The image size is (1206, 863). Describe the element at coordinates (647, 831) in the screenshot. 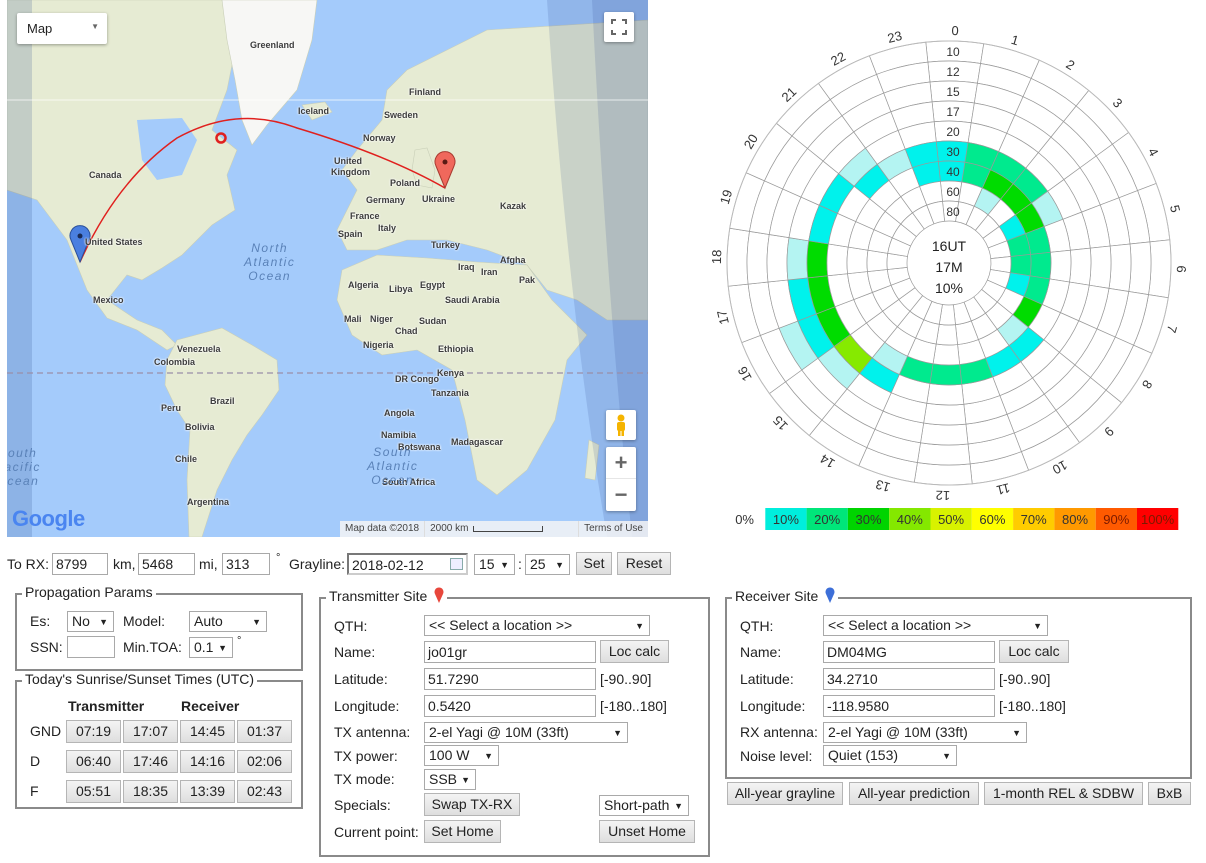

I see `unset-home-button: Unset Home` at that location.